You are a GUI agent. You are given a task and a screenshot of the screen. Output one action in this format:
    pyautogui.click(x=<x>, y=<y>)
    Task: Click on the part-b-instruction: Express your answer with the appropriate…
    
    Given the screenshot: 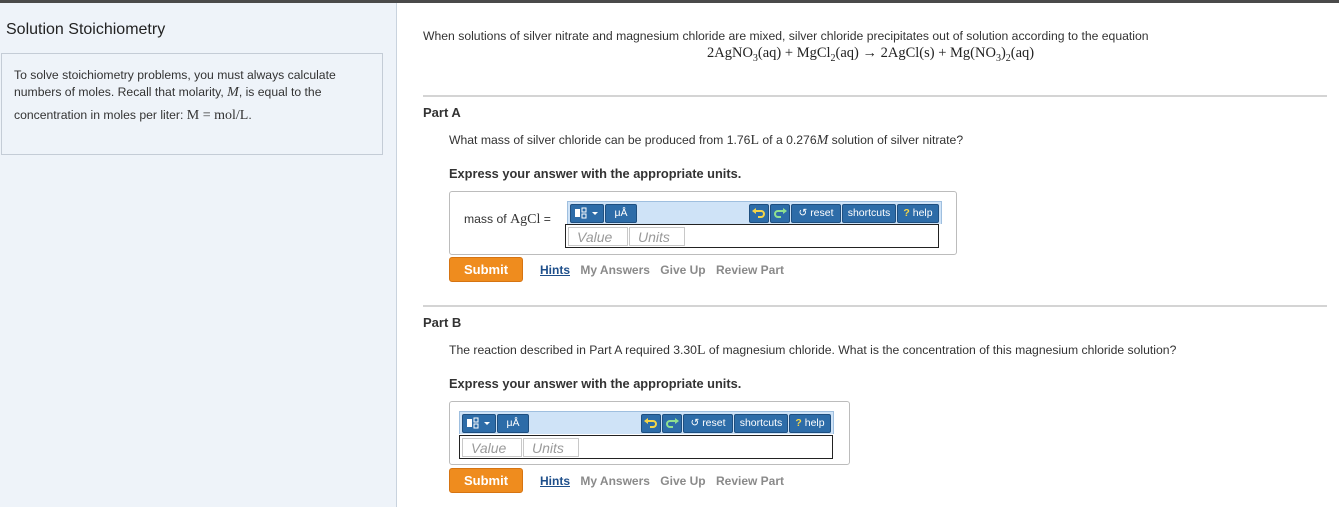 What is the action you would take?
    pyautogui.click(x=595, y=383)
    